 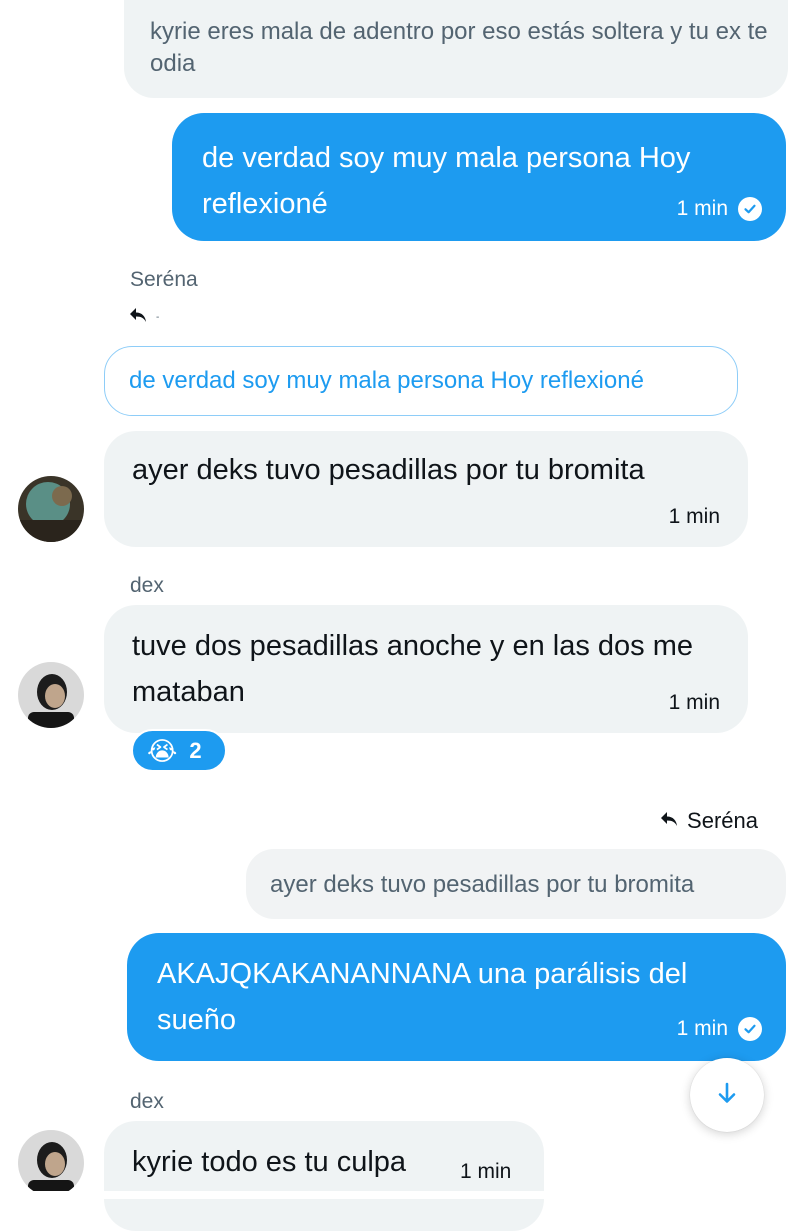 I want to click on arrow-down-icon, so click(x=727, y=1095).